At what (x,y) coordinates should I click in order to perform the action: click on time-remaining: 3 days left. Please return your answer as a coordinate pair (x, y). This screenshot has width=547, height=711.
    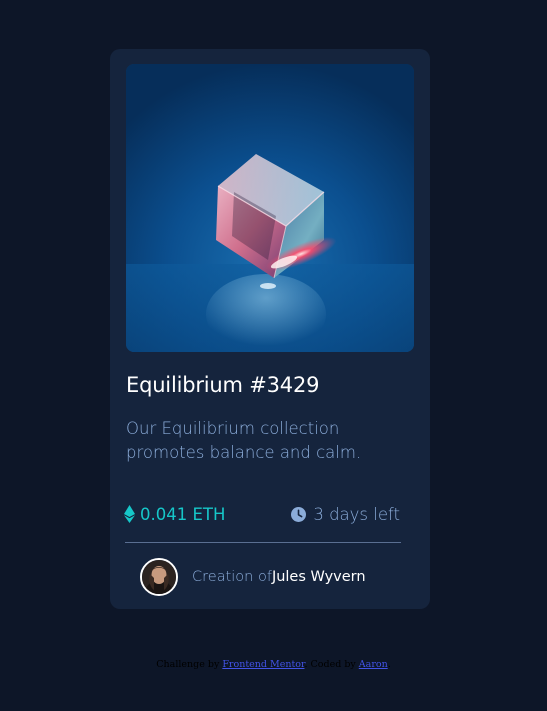
    Looking at the image, I should click on (345, 514).